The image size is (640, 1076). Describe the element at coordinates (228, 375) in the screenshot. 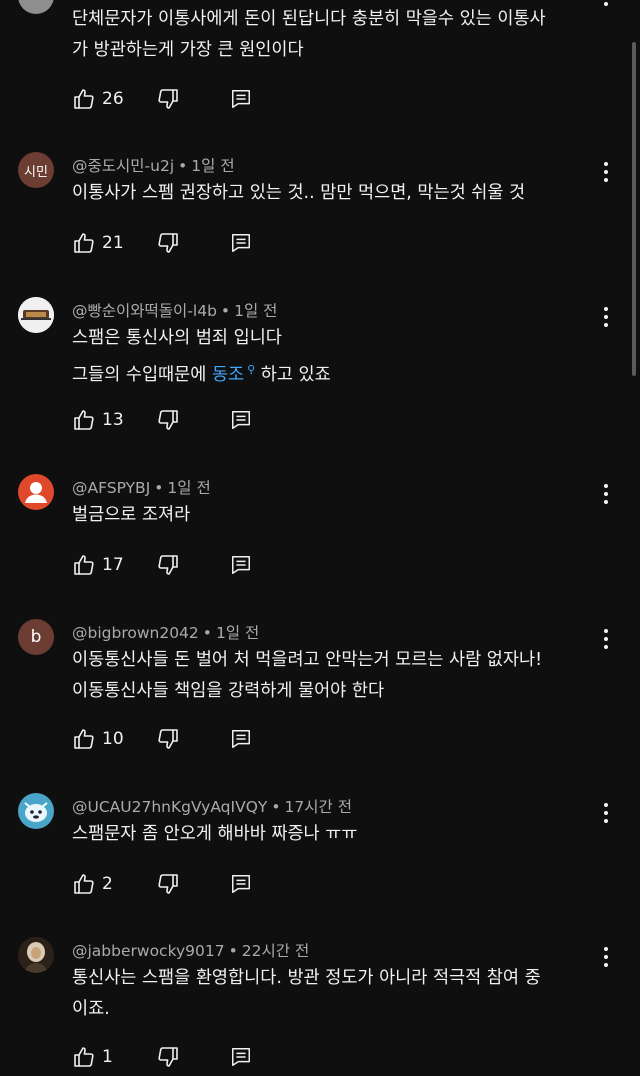

I see `search-link: 동조` at that location.